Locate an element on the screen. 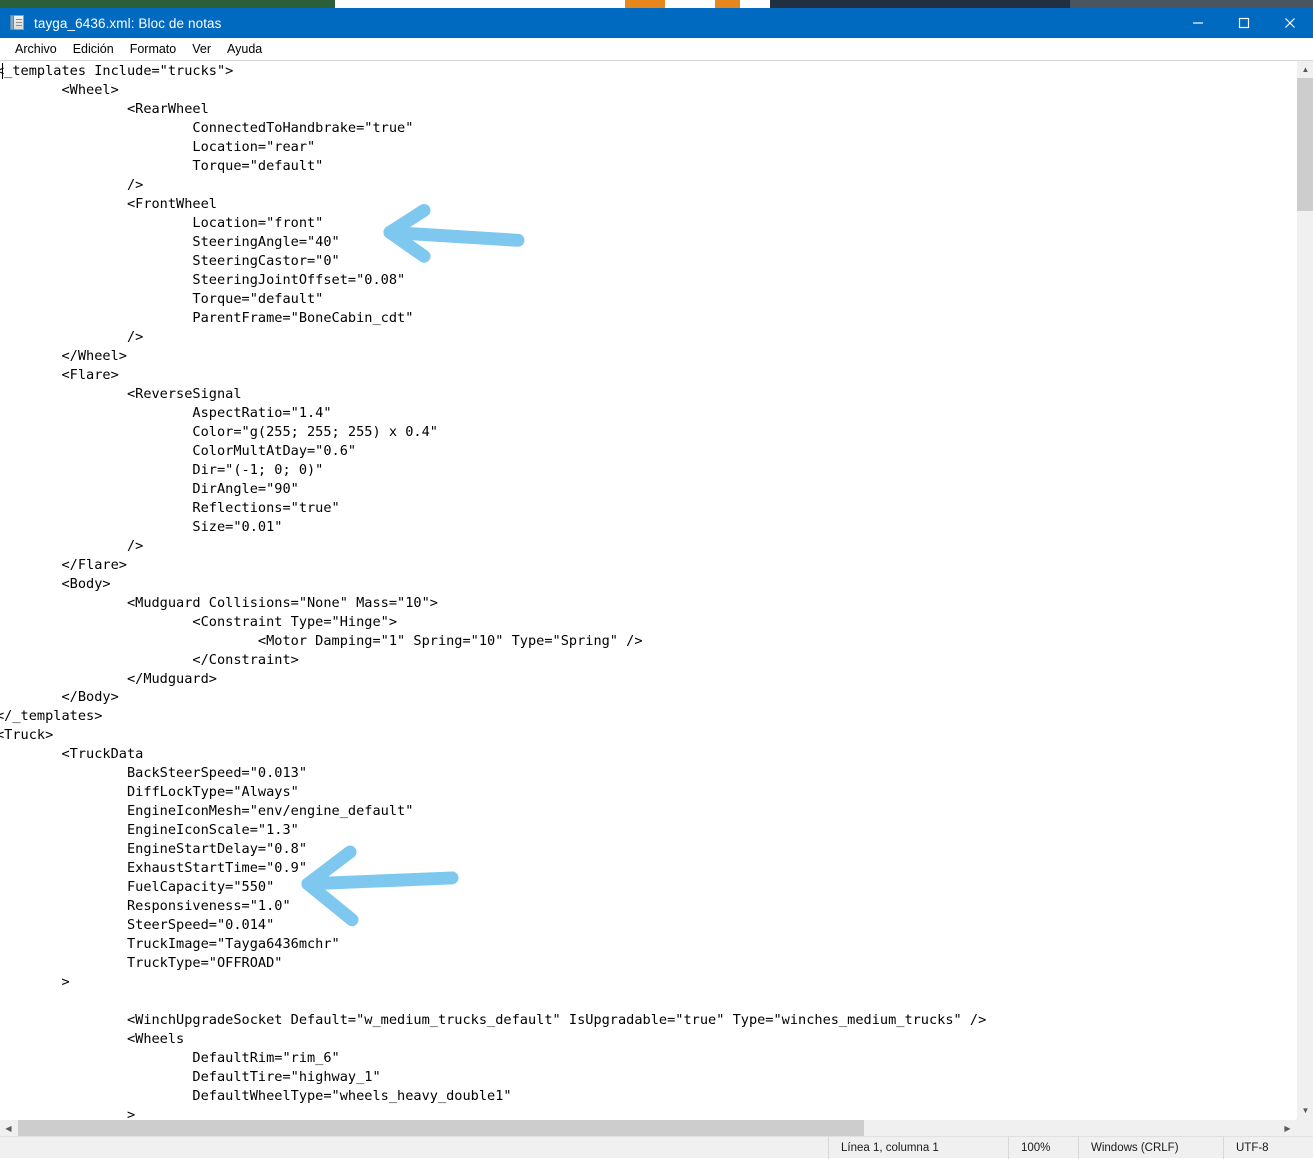  window-controls is located at coordinates (1244, 23).